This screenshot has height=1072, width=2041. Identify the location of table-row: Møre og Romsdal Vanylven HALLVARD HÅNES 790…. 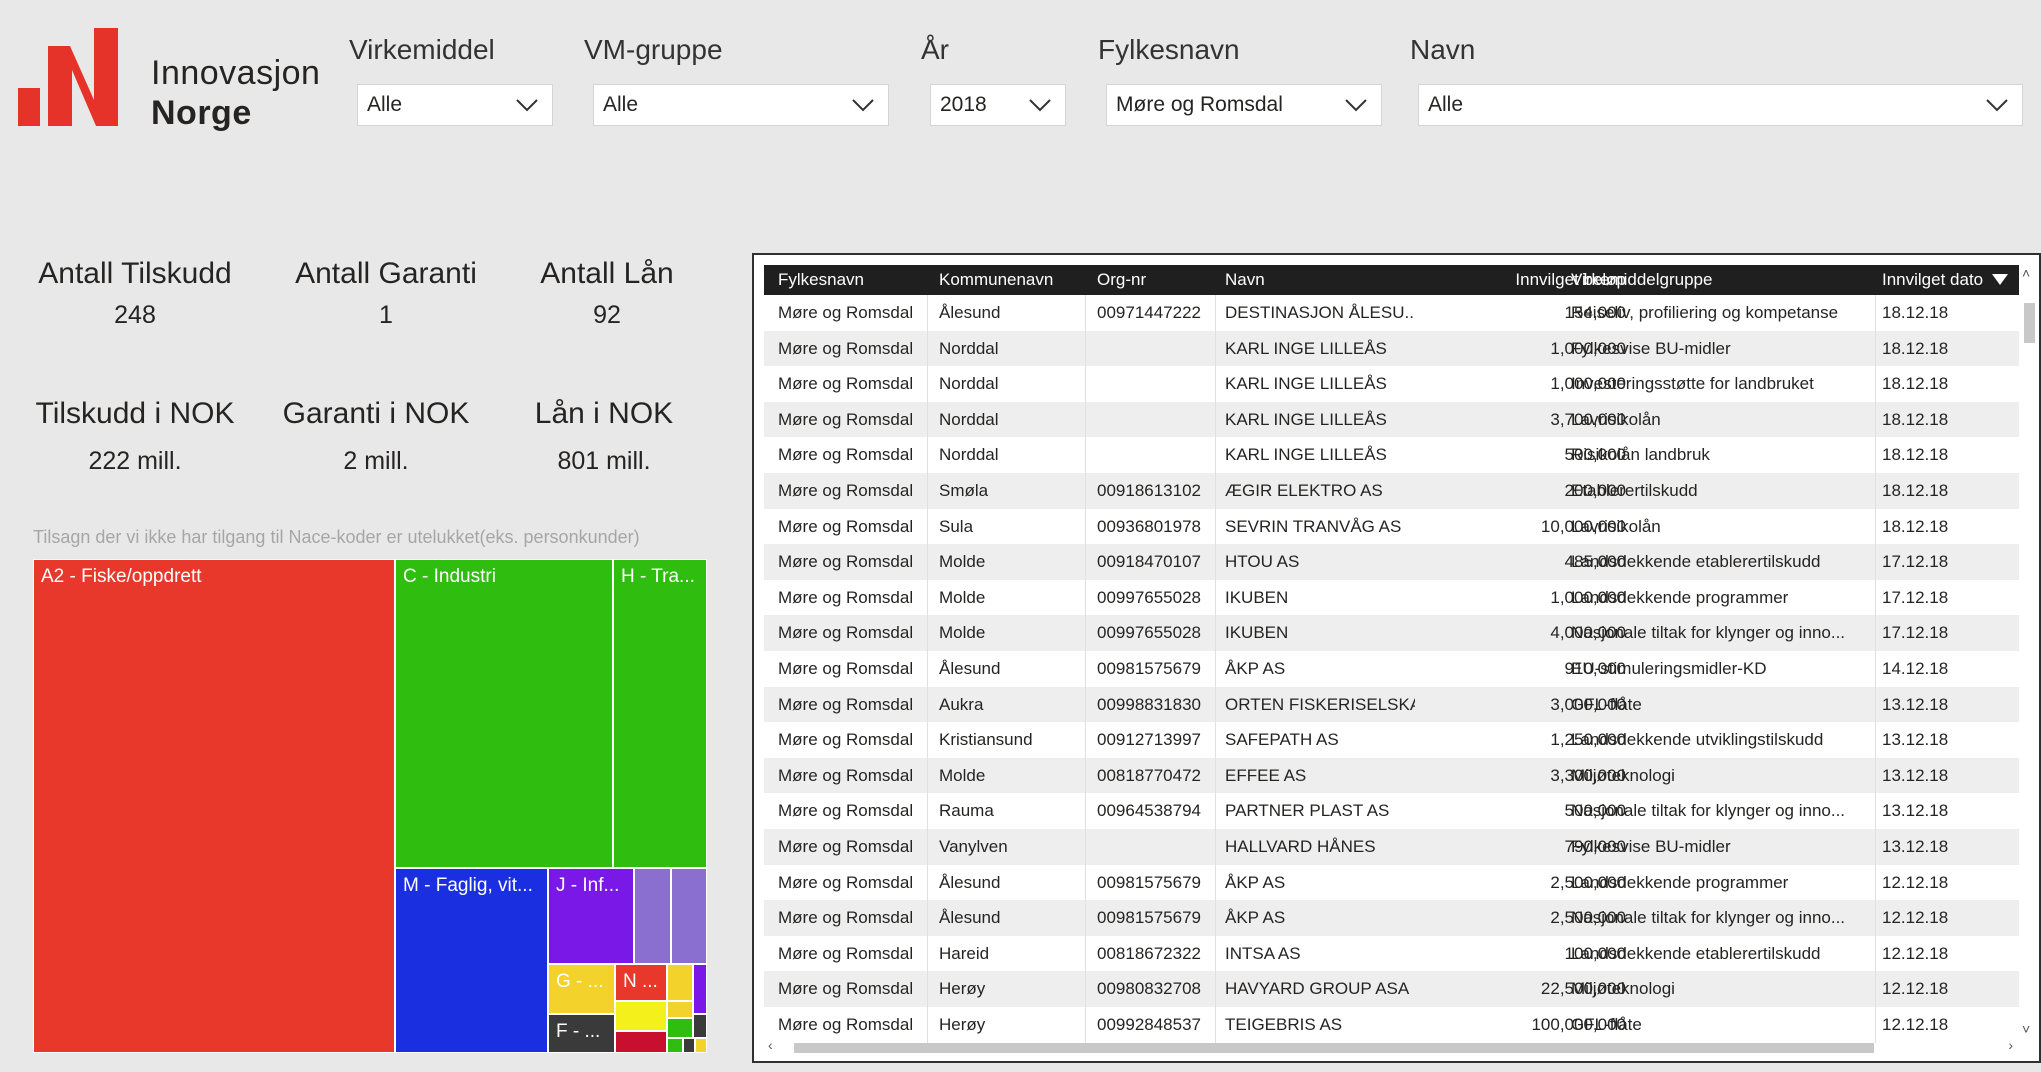
(1391, 847).